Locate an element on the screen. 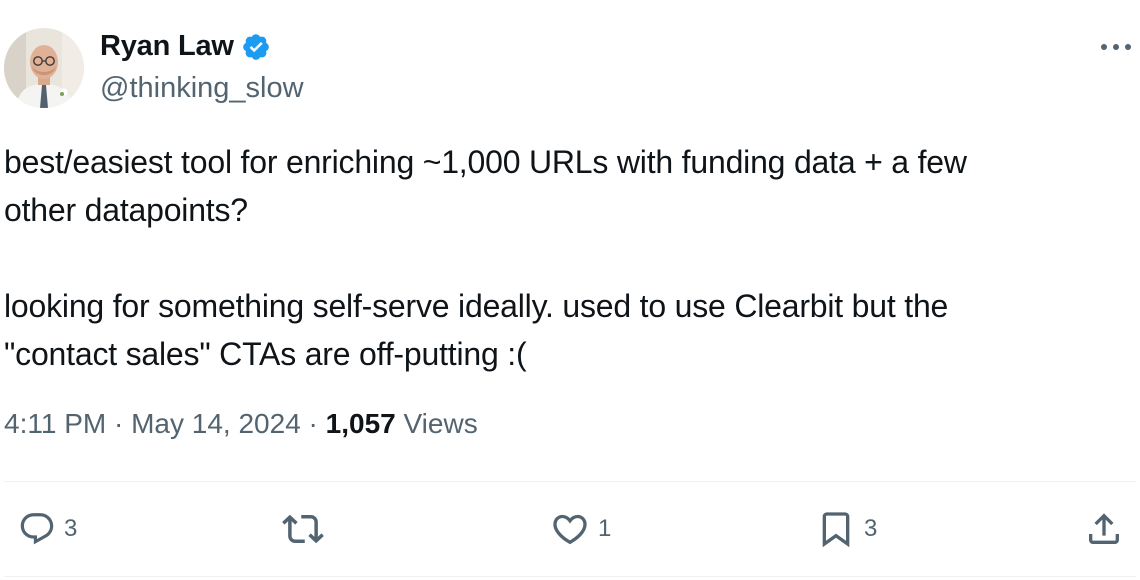  share-icon is located at coordinates (1104, 528).